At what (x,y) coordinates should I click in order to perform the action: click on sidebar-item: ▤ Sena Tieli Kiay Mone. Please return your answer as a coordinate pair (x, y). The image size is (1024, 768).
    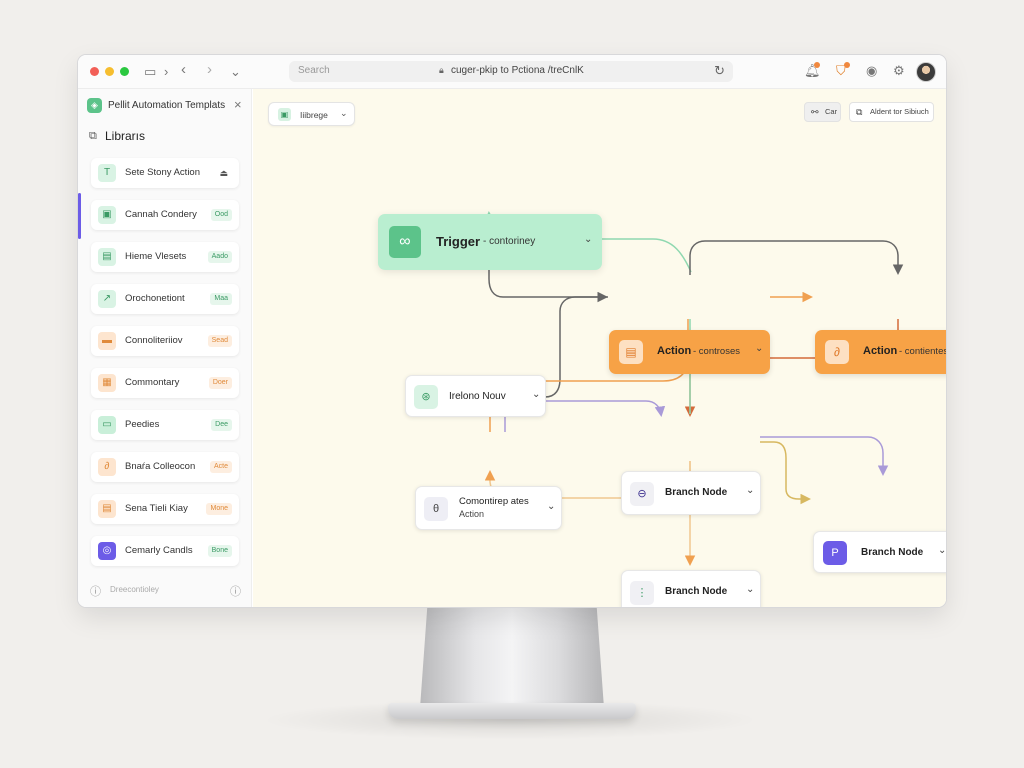
    Looking at the image, I should click on (165, 509).